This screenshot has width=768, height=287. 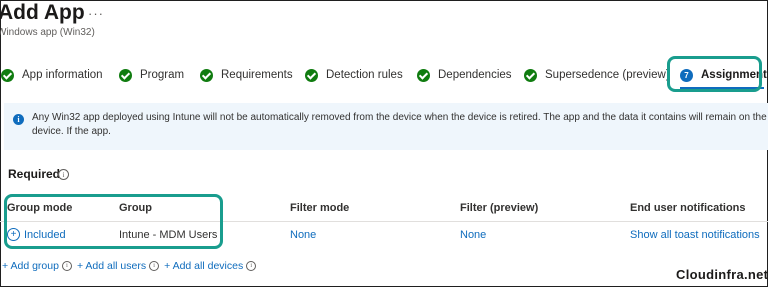 What do you see at coordinates (722, 274) in the screenshot?
I see `watermark: Cloudinfra.net` at bounding box center [722, 274].